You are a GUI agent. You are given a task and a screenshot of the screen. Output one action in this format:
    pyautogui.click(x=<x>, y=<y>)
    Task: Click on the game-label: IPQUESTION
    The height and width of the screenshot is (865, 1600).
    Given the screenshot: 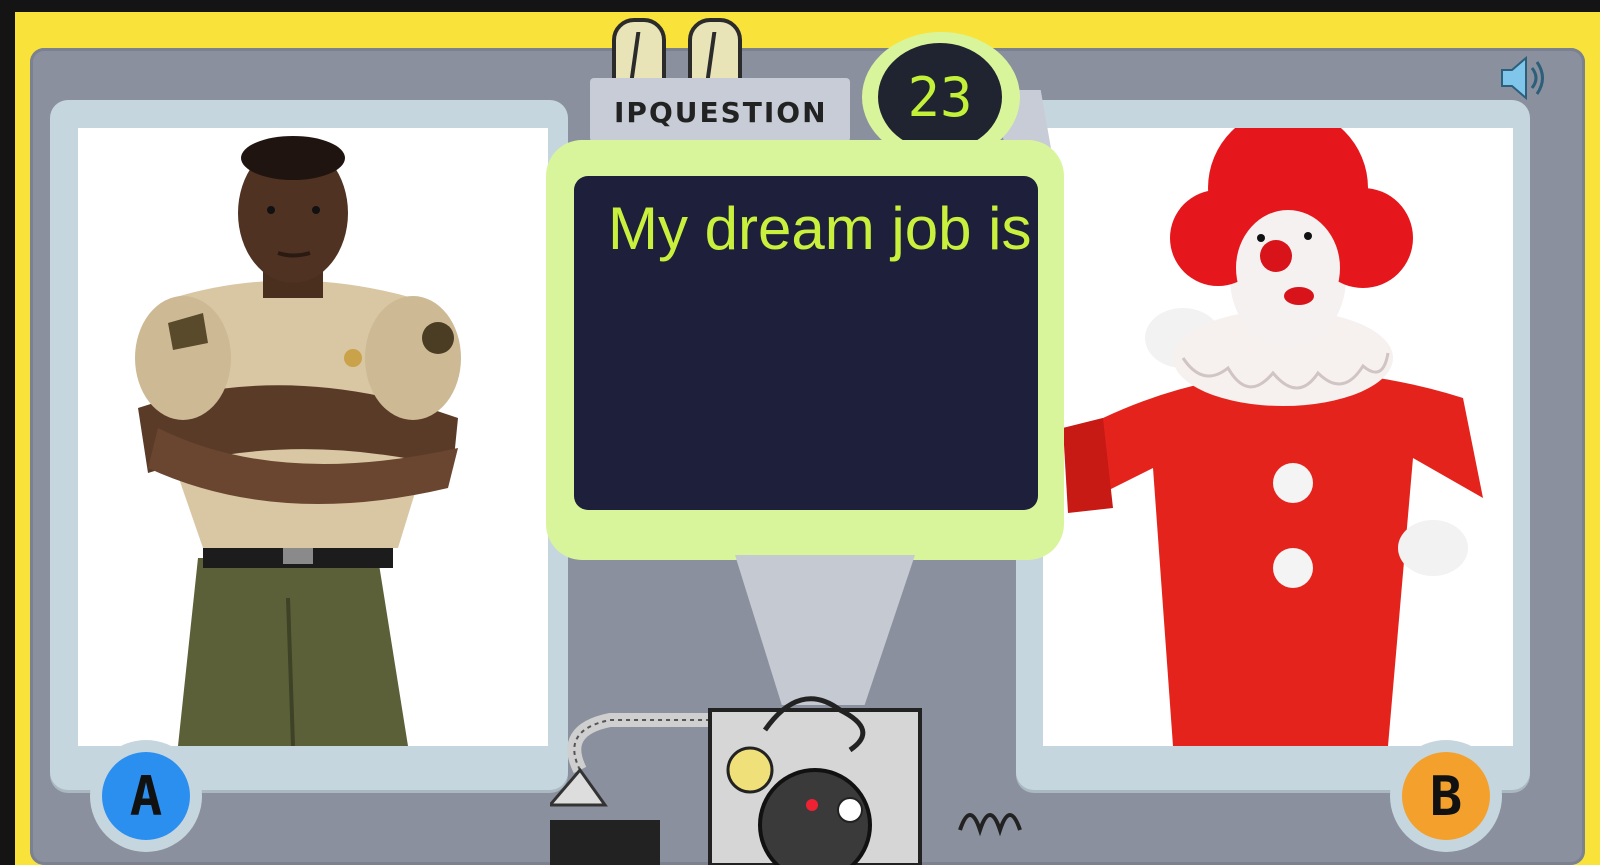 What is the action you would take?
    pyautogui.click(x=721, y=112)
    